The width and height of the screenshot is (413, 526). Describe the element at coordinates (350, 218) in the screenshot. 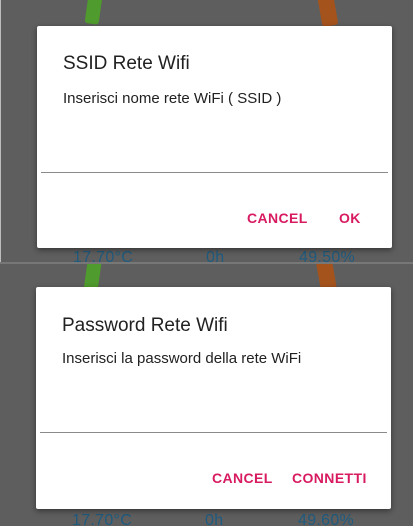

I see `ok-button: OK` at that location.